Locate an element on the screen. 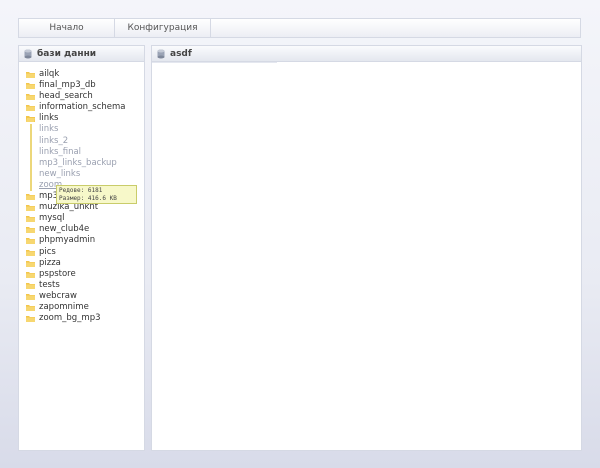  tooltip-rows: Редове: 6181 is located at coordinates (96, 191).